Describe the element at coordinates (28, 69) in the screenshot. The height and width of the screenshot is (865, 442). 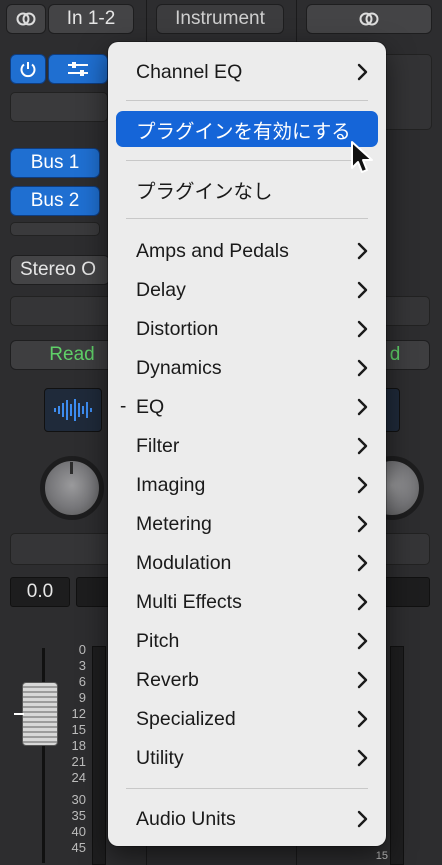
I see `power-button` at that location.